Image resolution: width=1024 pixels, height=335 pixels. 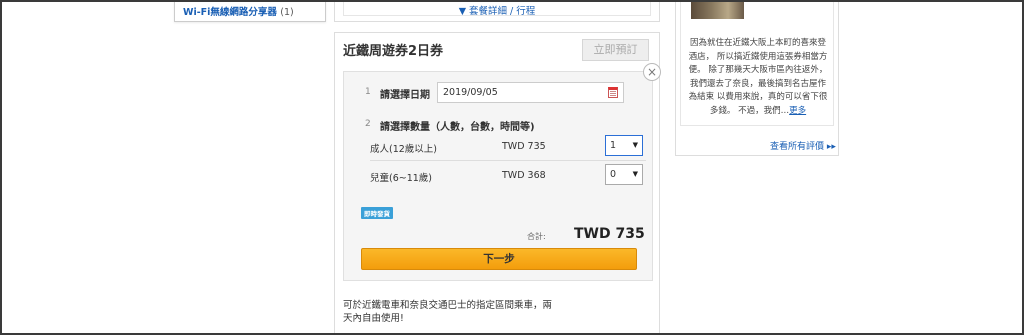 I want to click on sidebar-category-wifi: Wi-Fi無線網路分享器 (1), so click(x=238, y=11).